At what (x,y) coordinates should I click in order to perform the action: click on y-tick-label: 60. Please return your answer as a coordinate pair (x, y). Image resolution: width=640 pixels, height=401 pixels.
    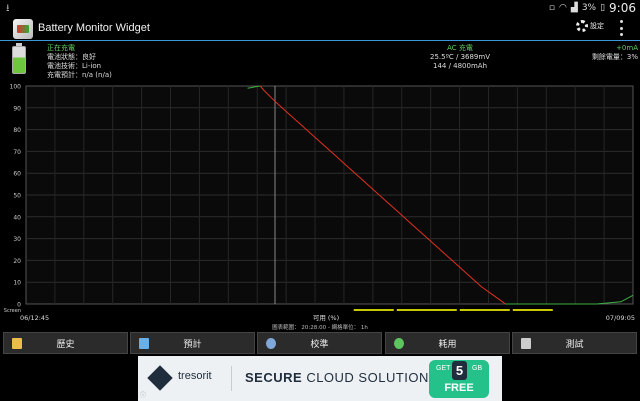
    Looking at the image, I should click on (17, 174).